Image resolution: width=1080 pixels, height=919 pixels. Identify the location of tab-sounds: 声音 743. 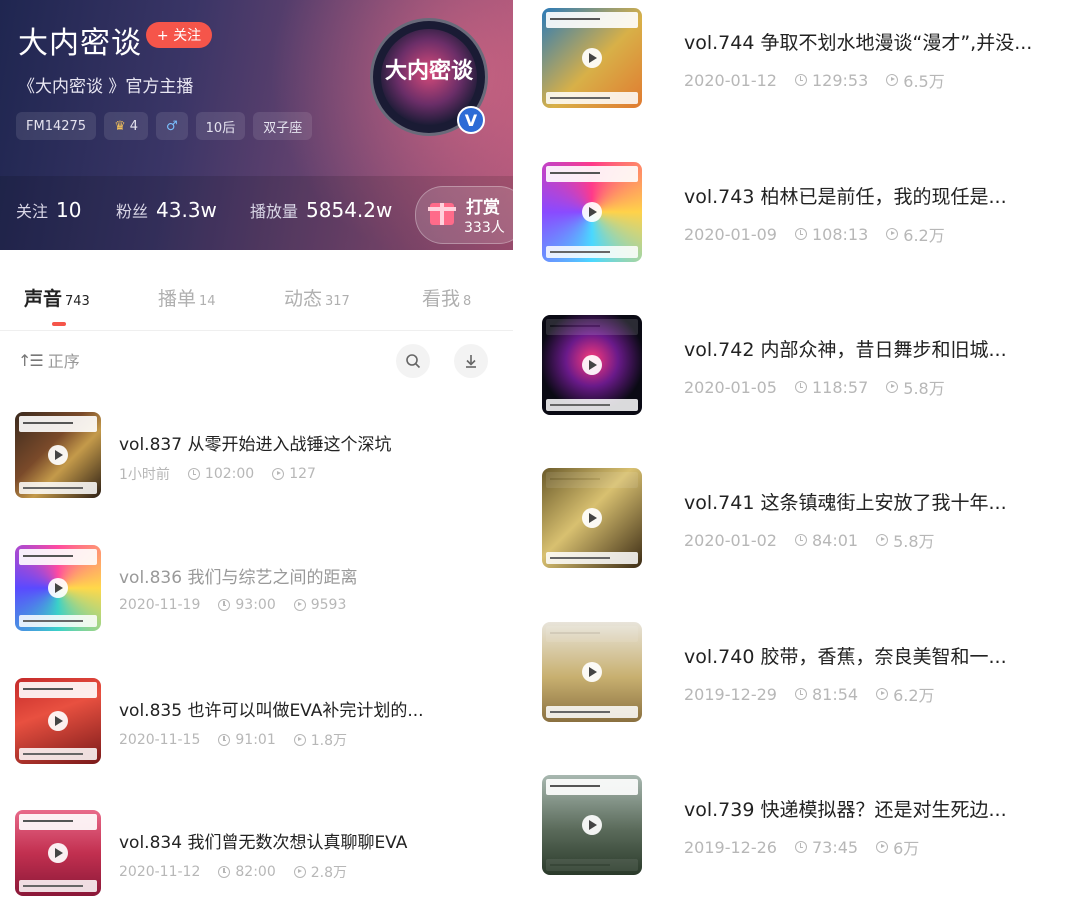
(57, 297).